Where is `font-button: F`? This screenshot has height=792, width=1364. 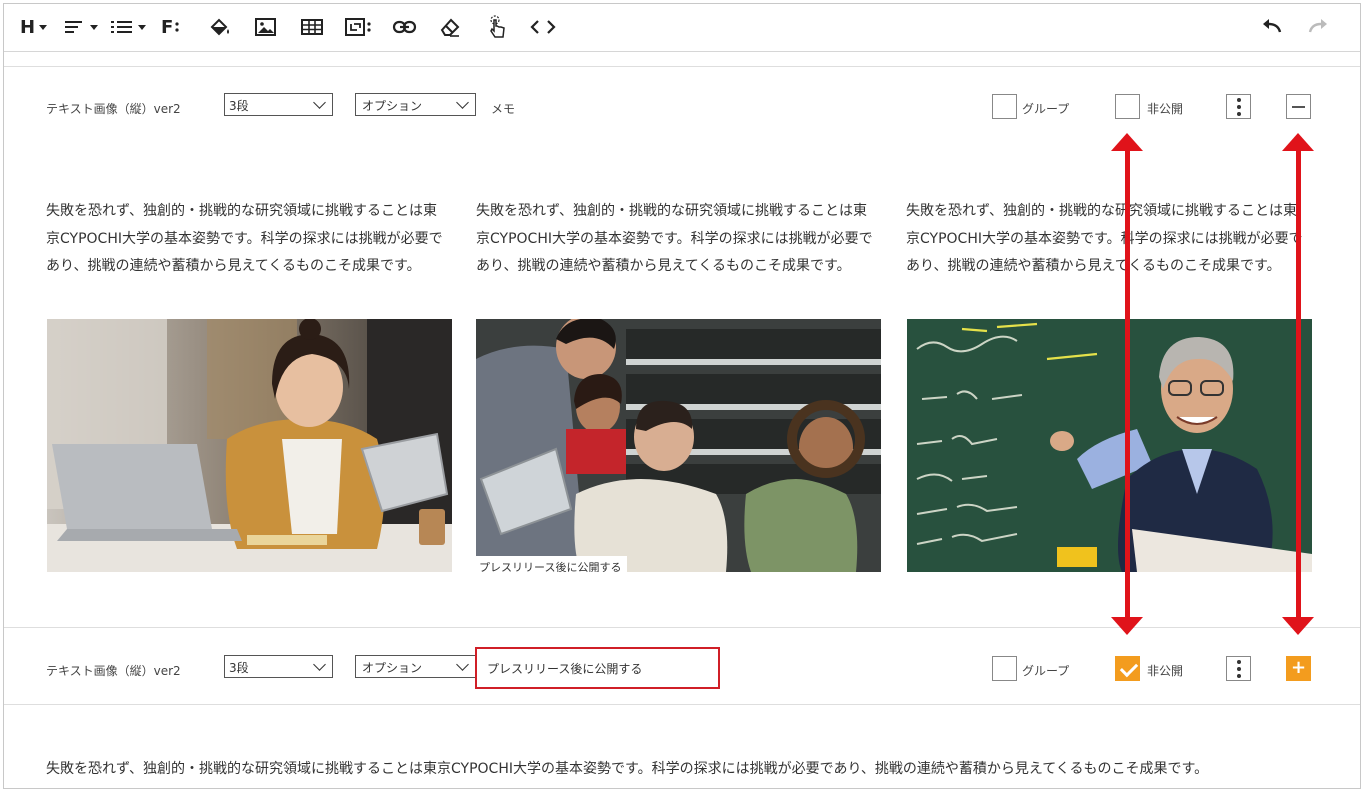
font-button: F is located at coordinates (171, 27).